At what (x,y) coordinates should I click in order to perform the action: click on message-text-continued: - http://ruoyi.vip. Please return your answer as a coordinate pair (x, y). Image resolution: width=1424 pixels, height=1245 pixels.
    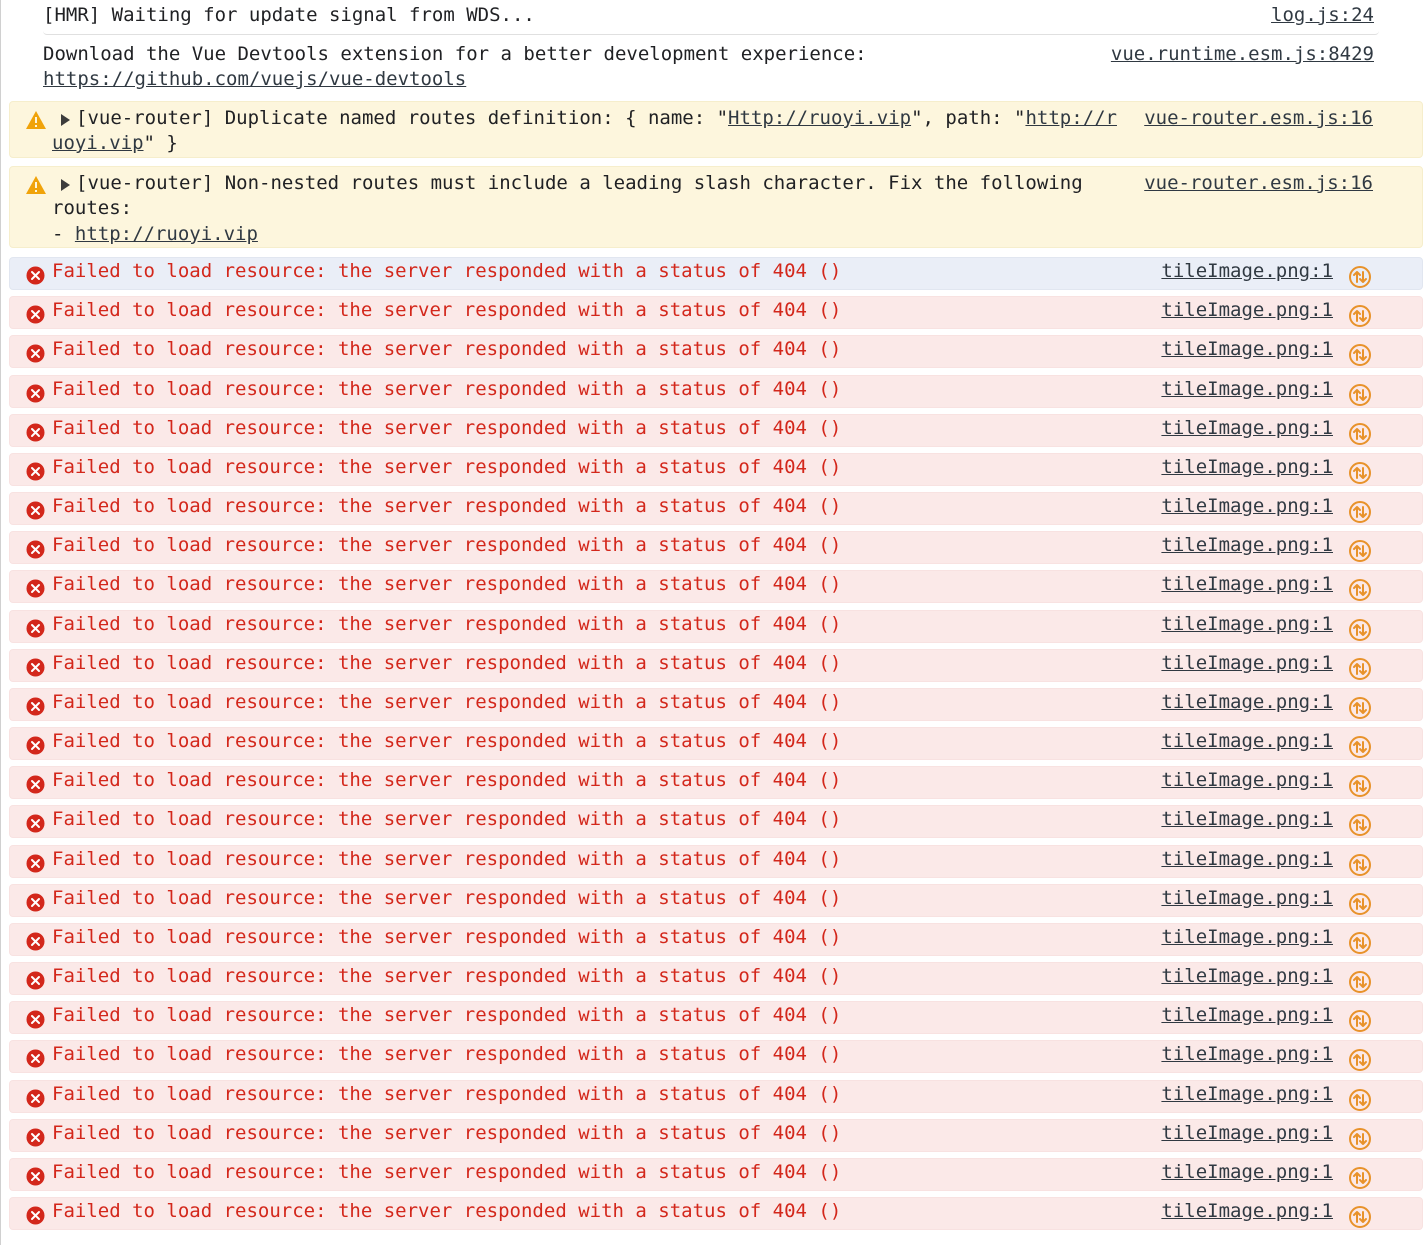
    Looking at the image, I should click on (155, 234).